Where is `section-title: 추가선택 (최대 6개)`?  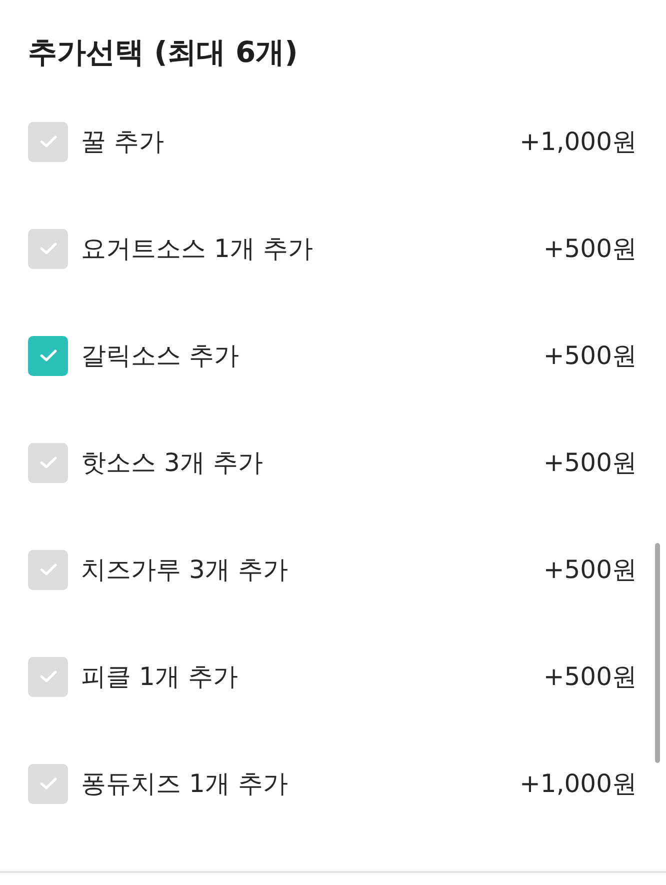
section-title: 추가선택 (최대 6개) is located at coordinates (163, 52).